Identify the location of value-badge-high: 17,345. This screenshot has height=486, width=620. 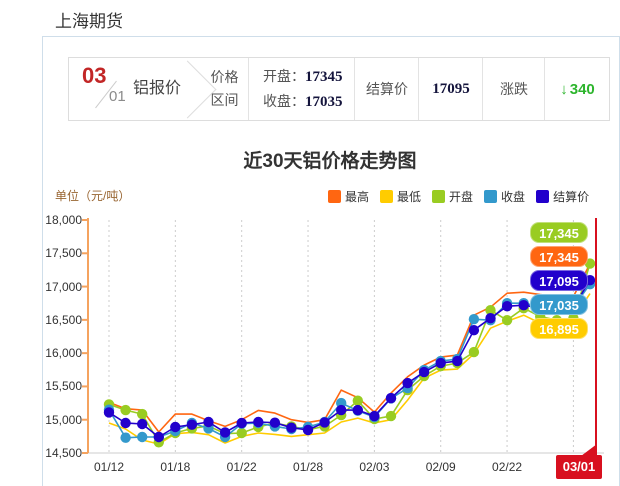
(559, 256).